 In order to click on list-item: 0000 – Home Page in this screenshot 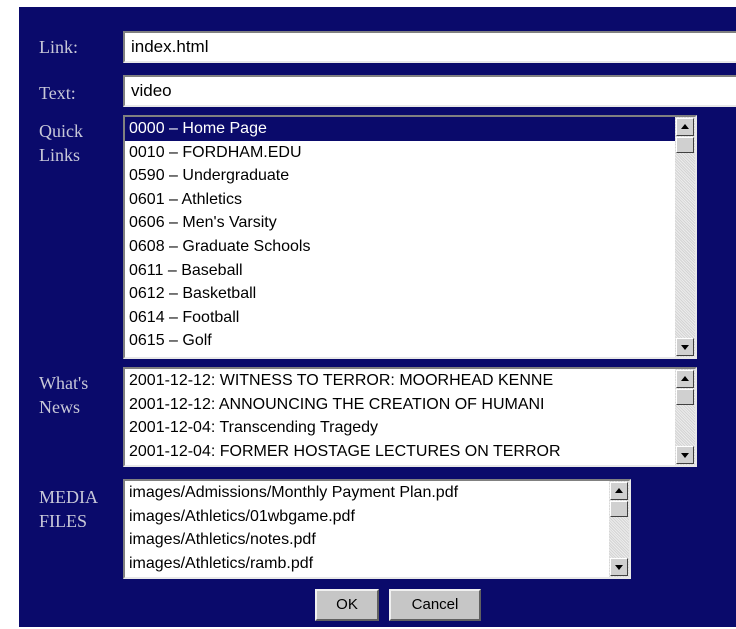, I will do `click(400, 129)`.